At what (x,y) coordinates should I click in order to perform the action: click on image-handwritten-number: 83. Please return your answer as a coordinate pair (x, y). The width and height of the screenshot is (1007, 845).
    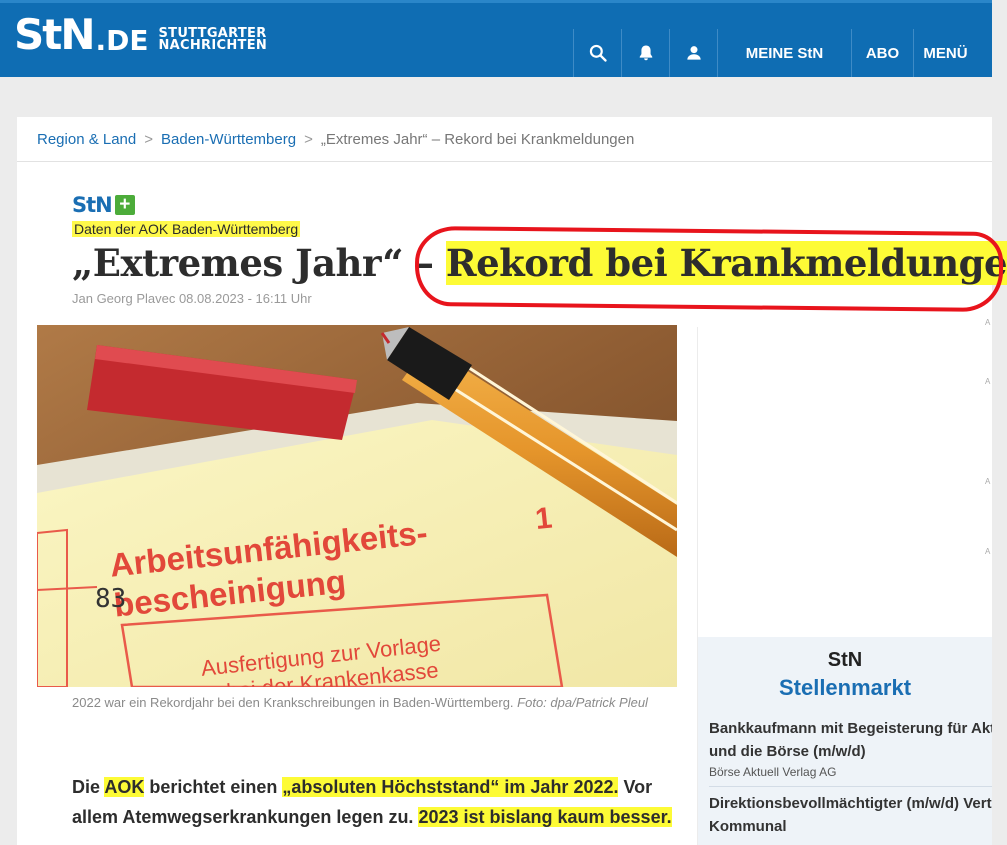
    Looking at the image, I should click on (110, 599).